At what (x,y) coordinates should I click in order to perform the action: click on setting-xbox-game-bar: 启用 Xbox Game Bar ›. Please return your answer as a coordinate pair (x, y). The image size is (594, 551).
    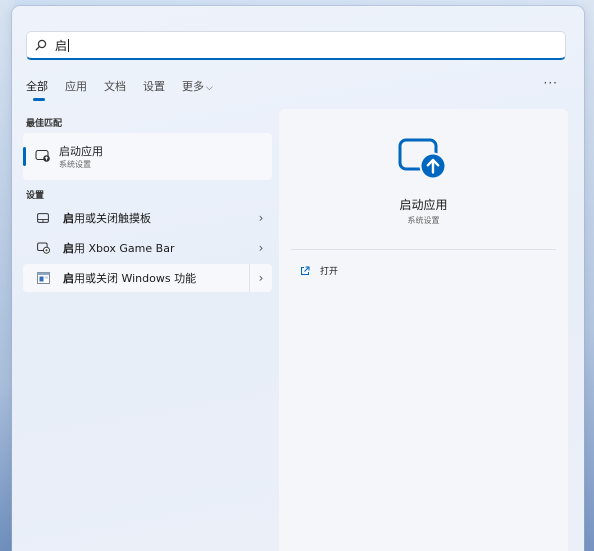
    Looking at the image, I should click on (147, 248).